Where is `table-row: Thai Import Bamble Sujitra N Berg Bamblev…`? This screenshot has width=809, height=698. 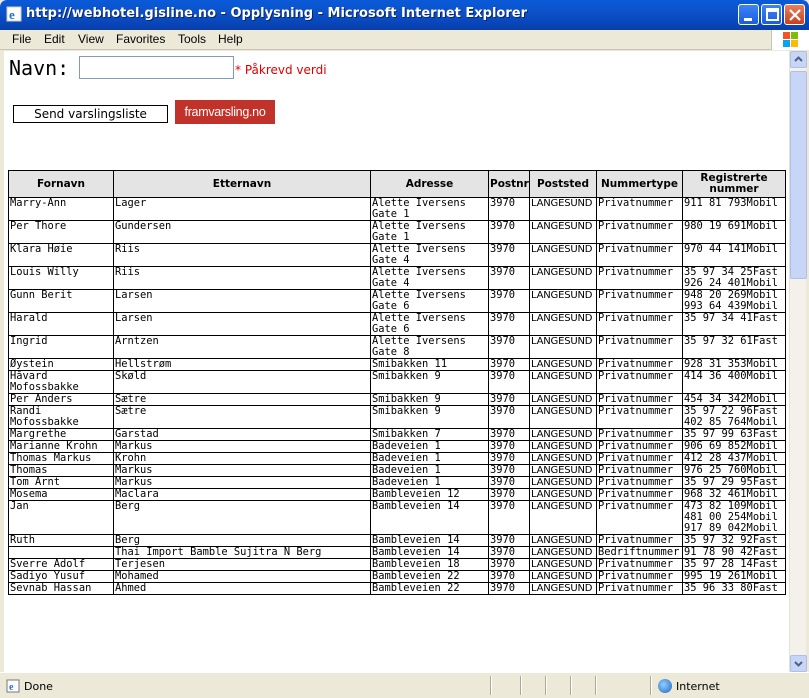
table-row: Thai Import Bamble Sujitra N Berg Bamblev… is located at coordinates (397, 552).